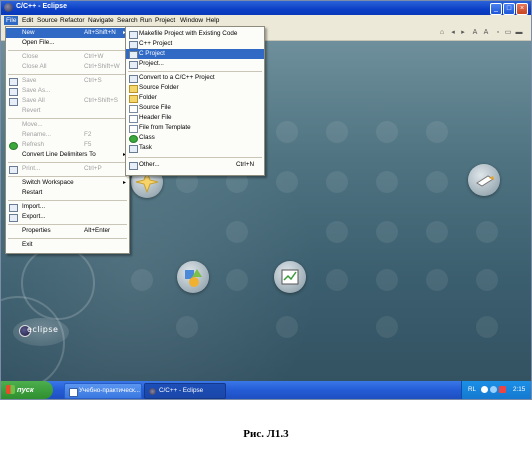 The height and width of the screenshot is (458, 532). I want to click on home-icon: ⌂, so click(442, 33).